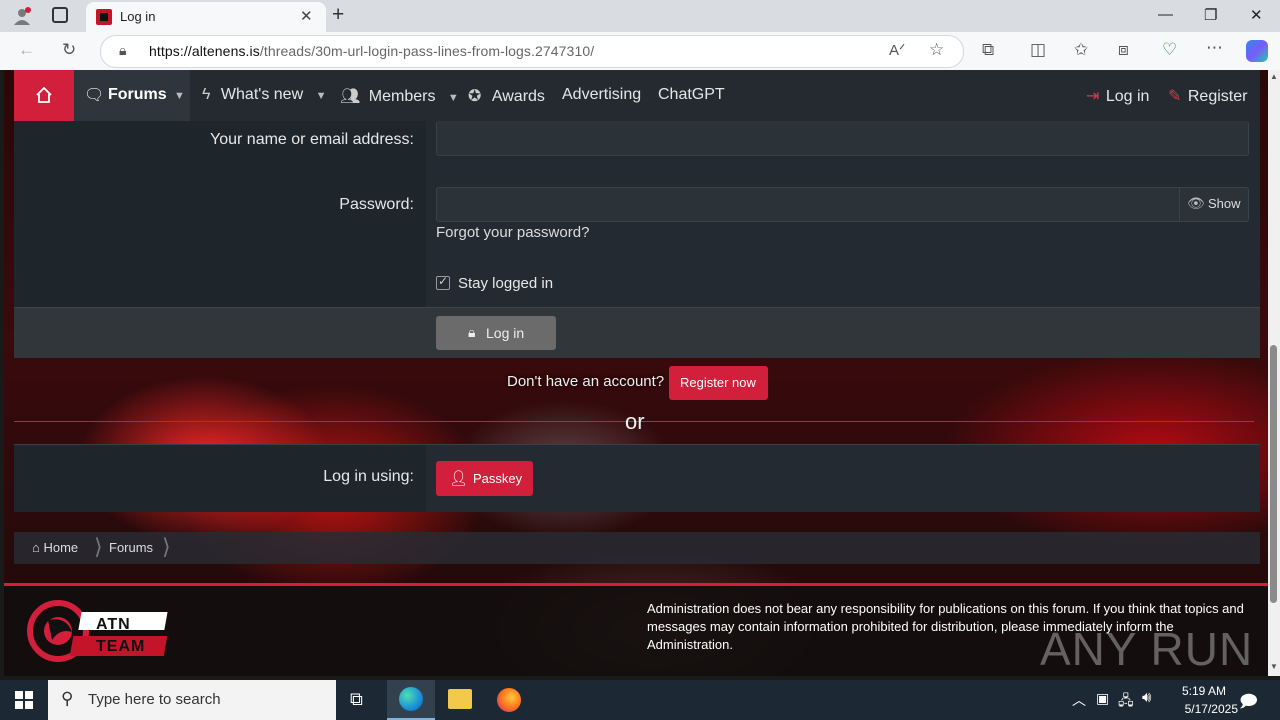  Describe the element at coordinates (69, 50) in the screenshot. I see `refresh-icon: ↻` at that location.